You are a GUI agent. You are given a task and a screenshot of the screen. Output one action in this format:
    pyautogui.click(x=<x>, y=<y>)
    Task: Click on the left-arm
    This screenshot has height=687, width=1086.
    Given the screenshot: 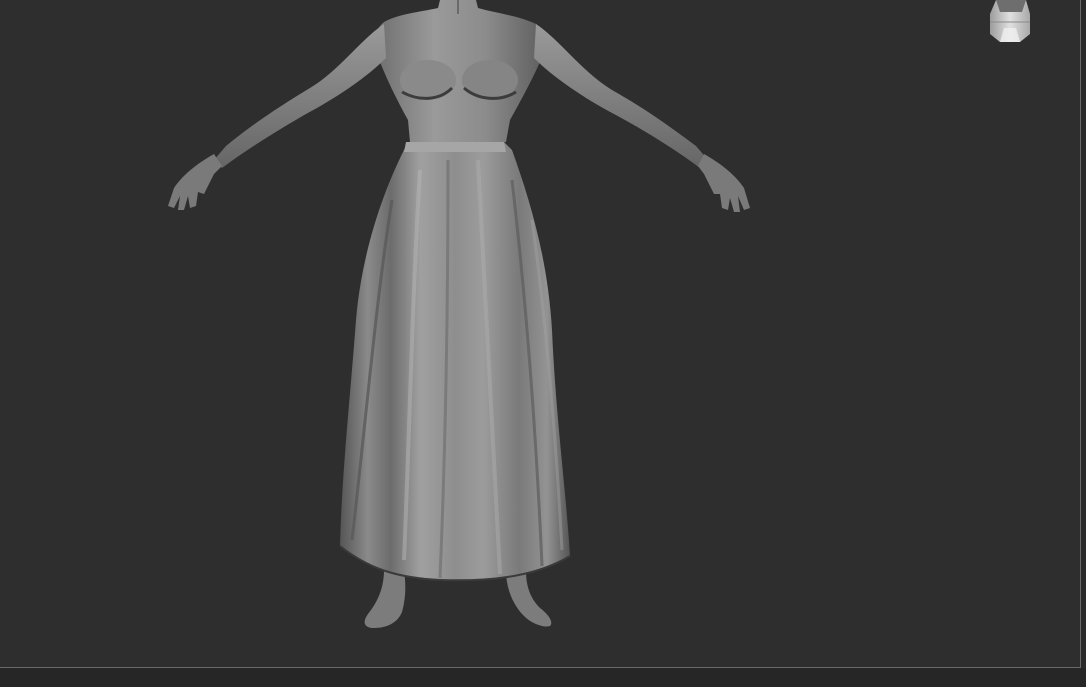 What is the action you would take?
    pyautogui.click(x=277, y=117)
    